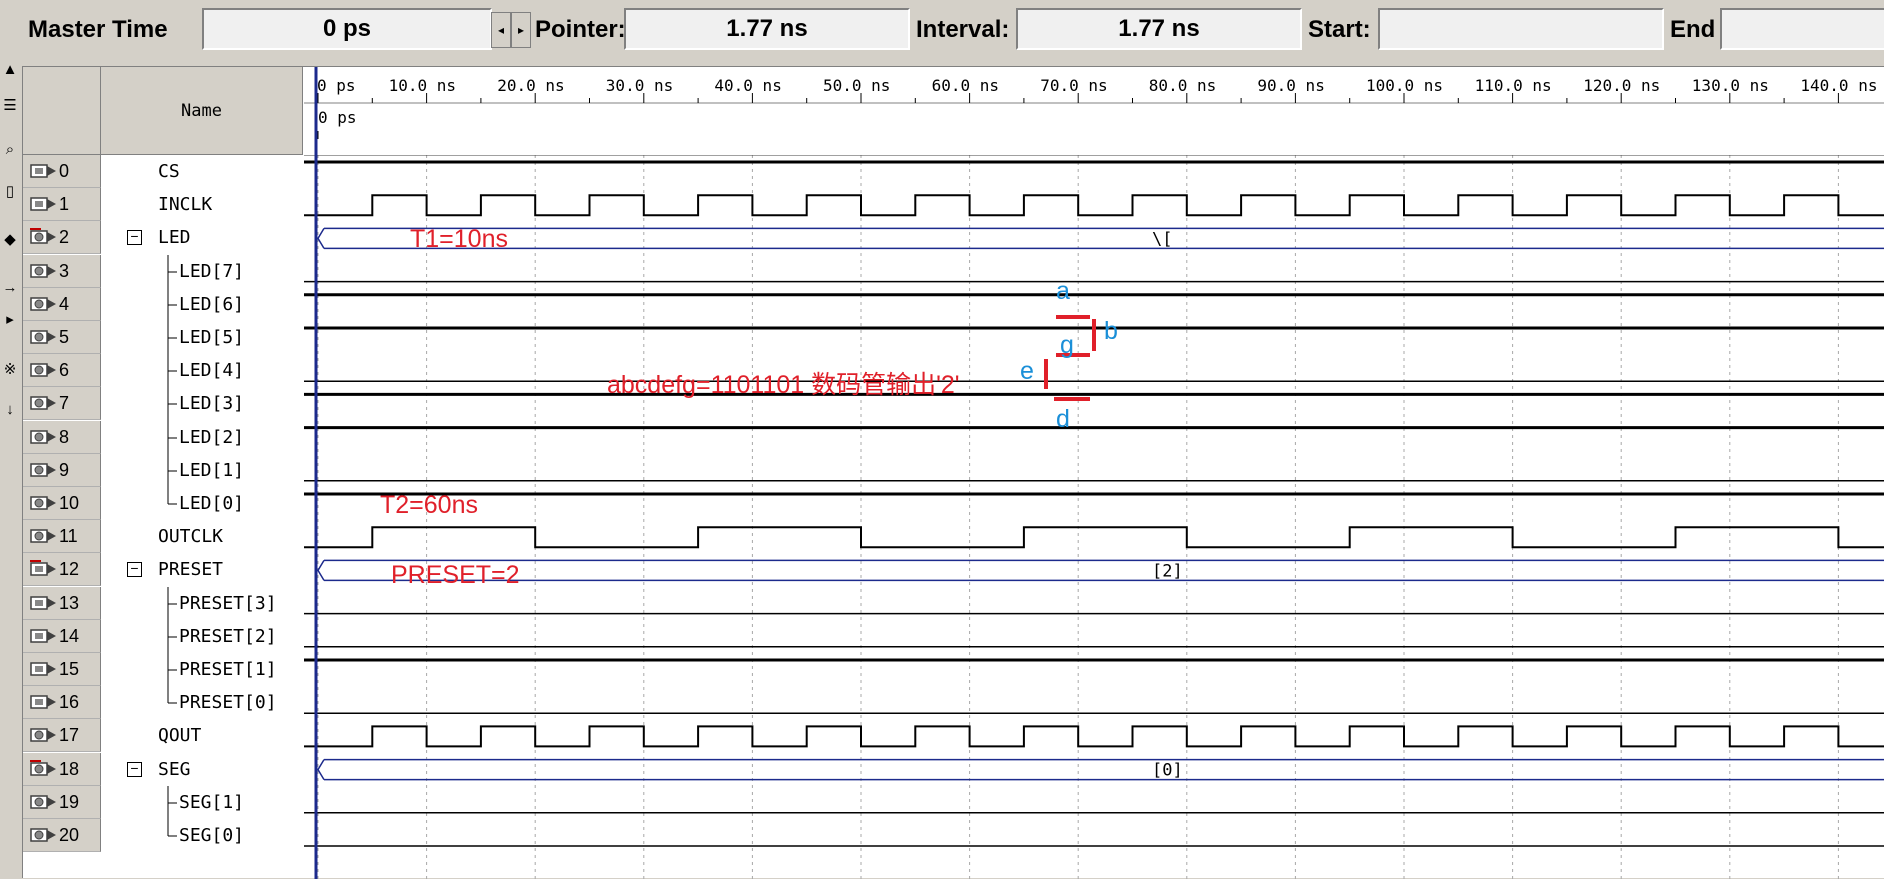 This screenshot has height=879, width=1884. Describe the element at coordinates (62, 603) in the screenshot. I see `node-id-cell: 13` at that location.